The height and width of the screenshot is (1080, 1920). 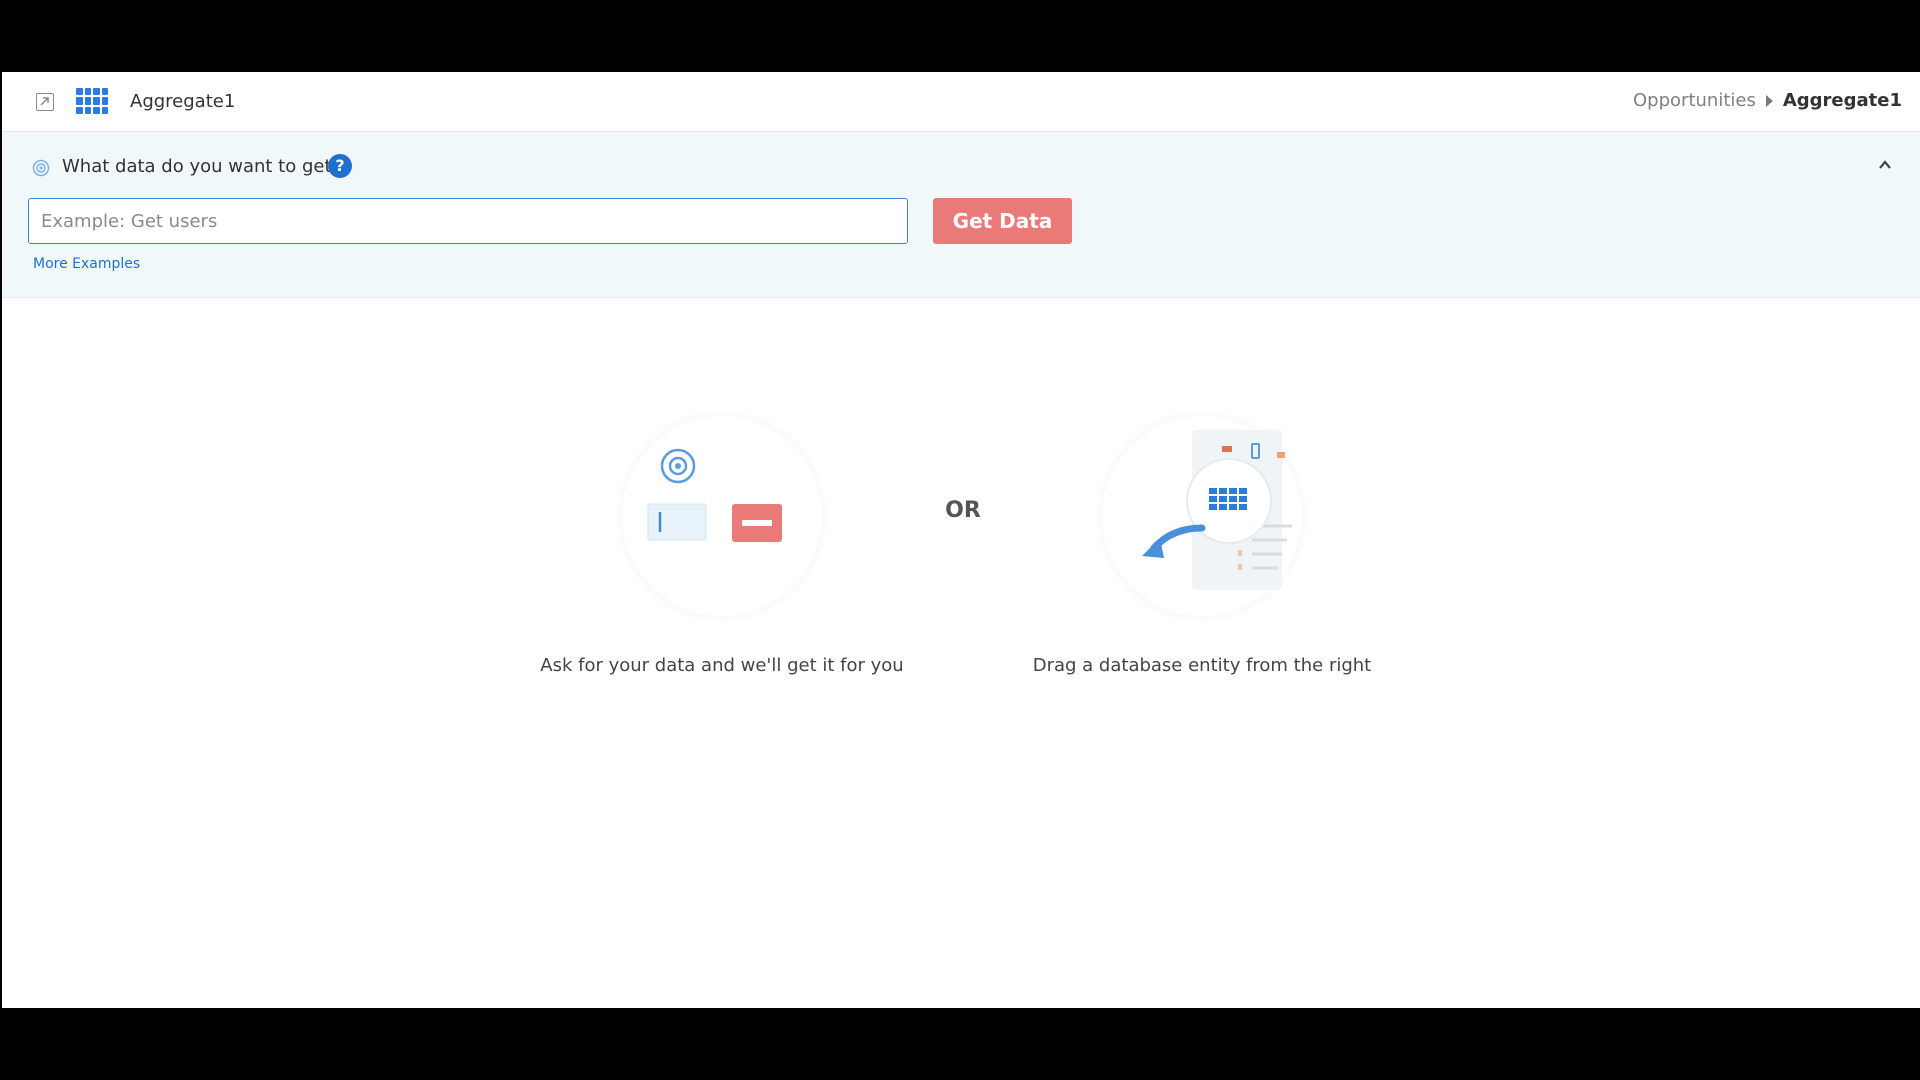 I want to click on open-external-icon, so click(x=45, y=102).